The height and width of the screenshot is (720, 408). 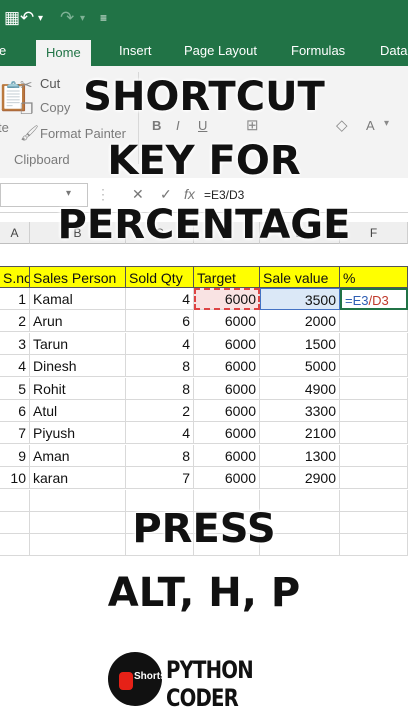 What do you see at coordinates (78, 455) in the screenshot?
I see `cell-sales-person: Aman` at bounding box center [78, 455].